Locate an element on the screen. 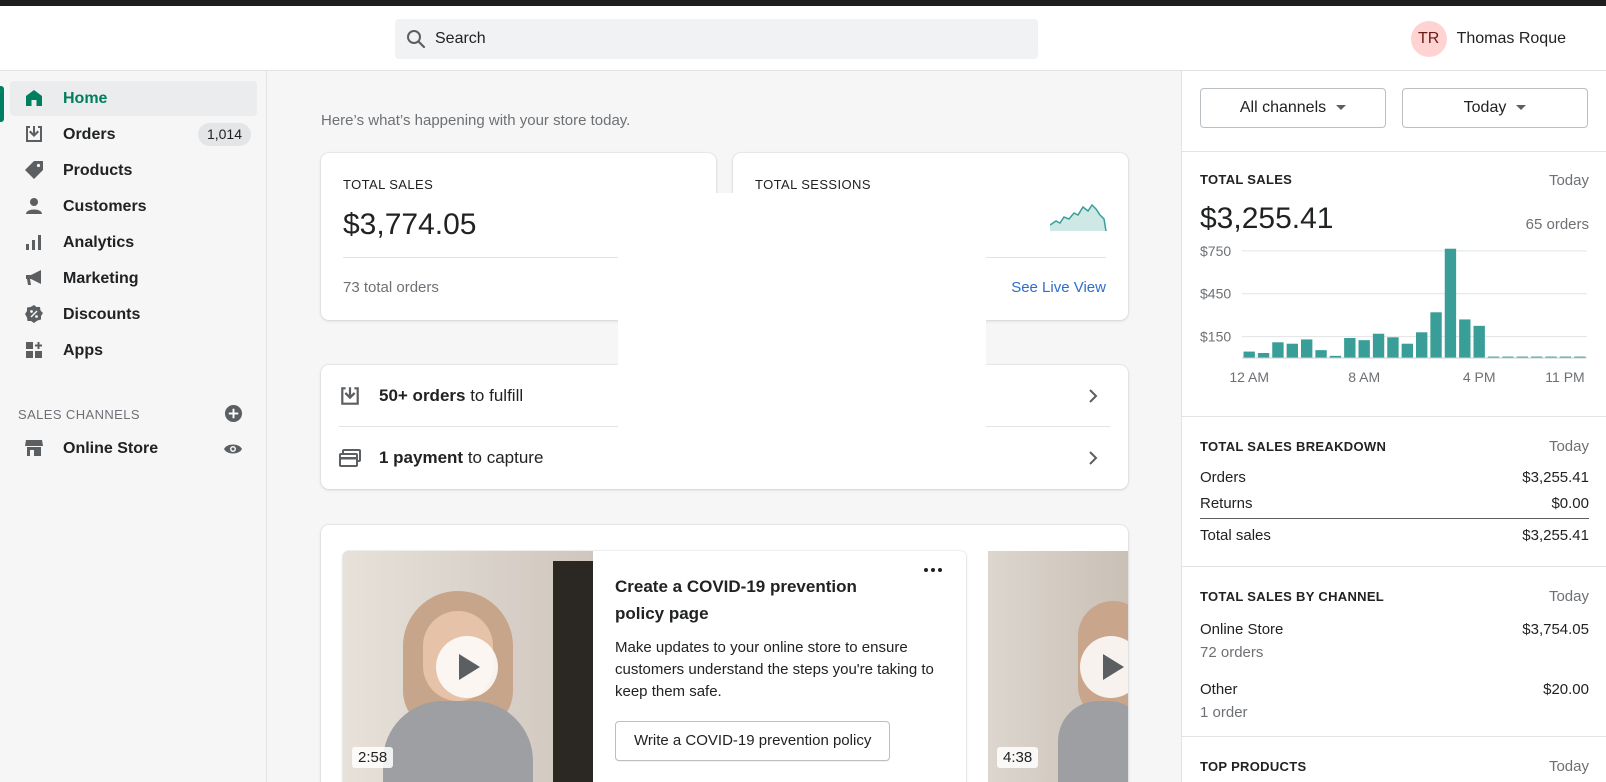 The width and height of the screenshot is (1606, 782). caret-down-icon is located at coordinates (1521, 108).